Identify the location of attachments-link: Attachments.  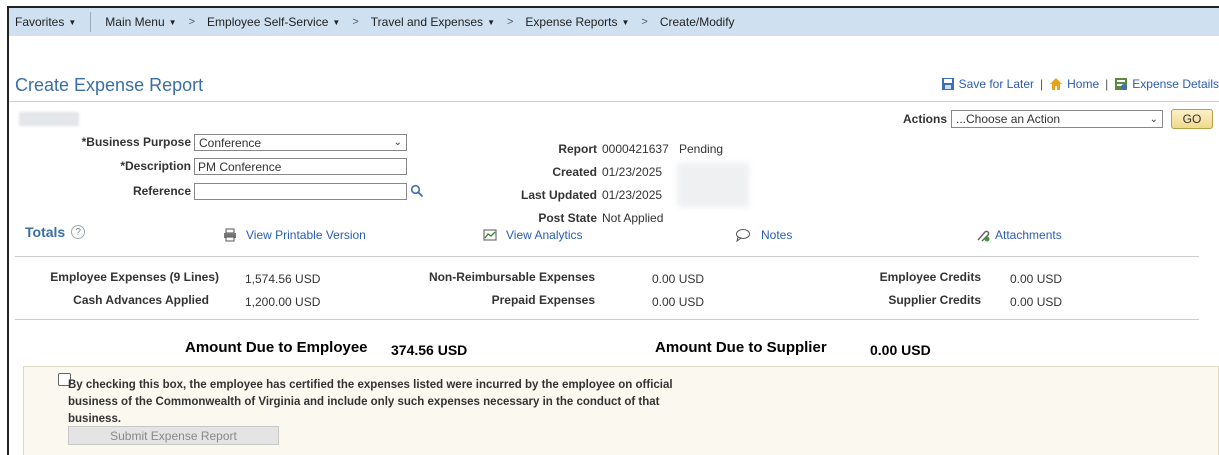
(1018, 235).